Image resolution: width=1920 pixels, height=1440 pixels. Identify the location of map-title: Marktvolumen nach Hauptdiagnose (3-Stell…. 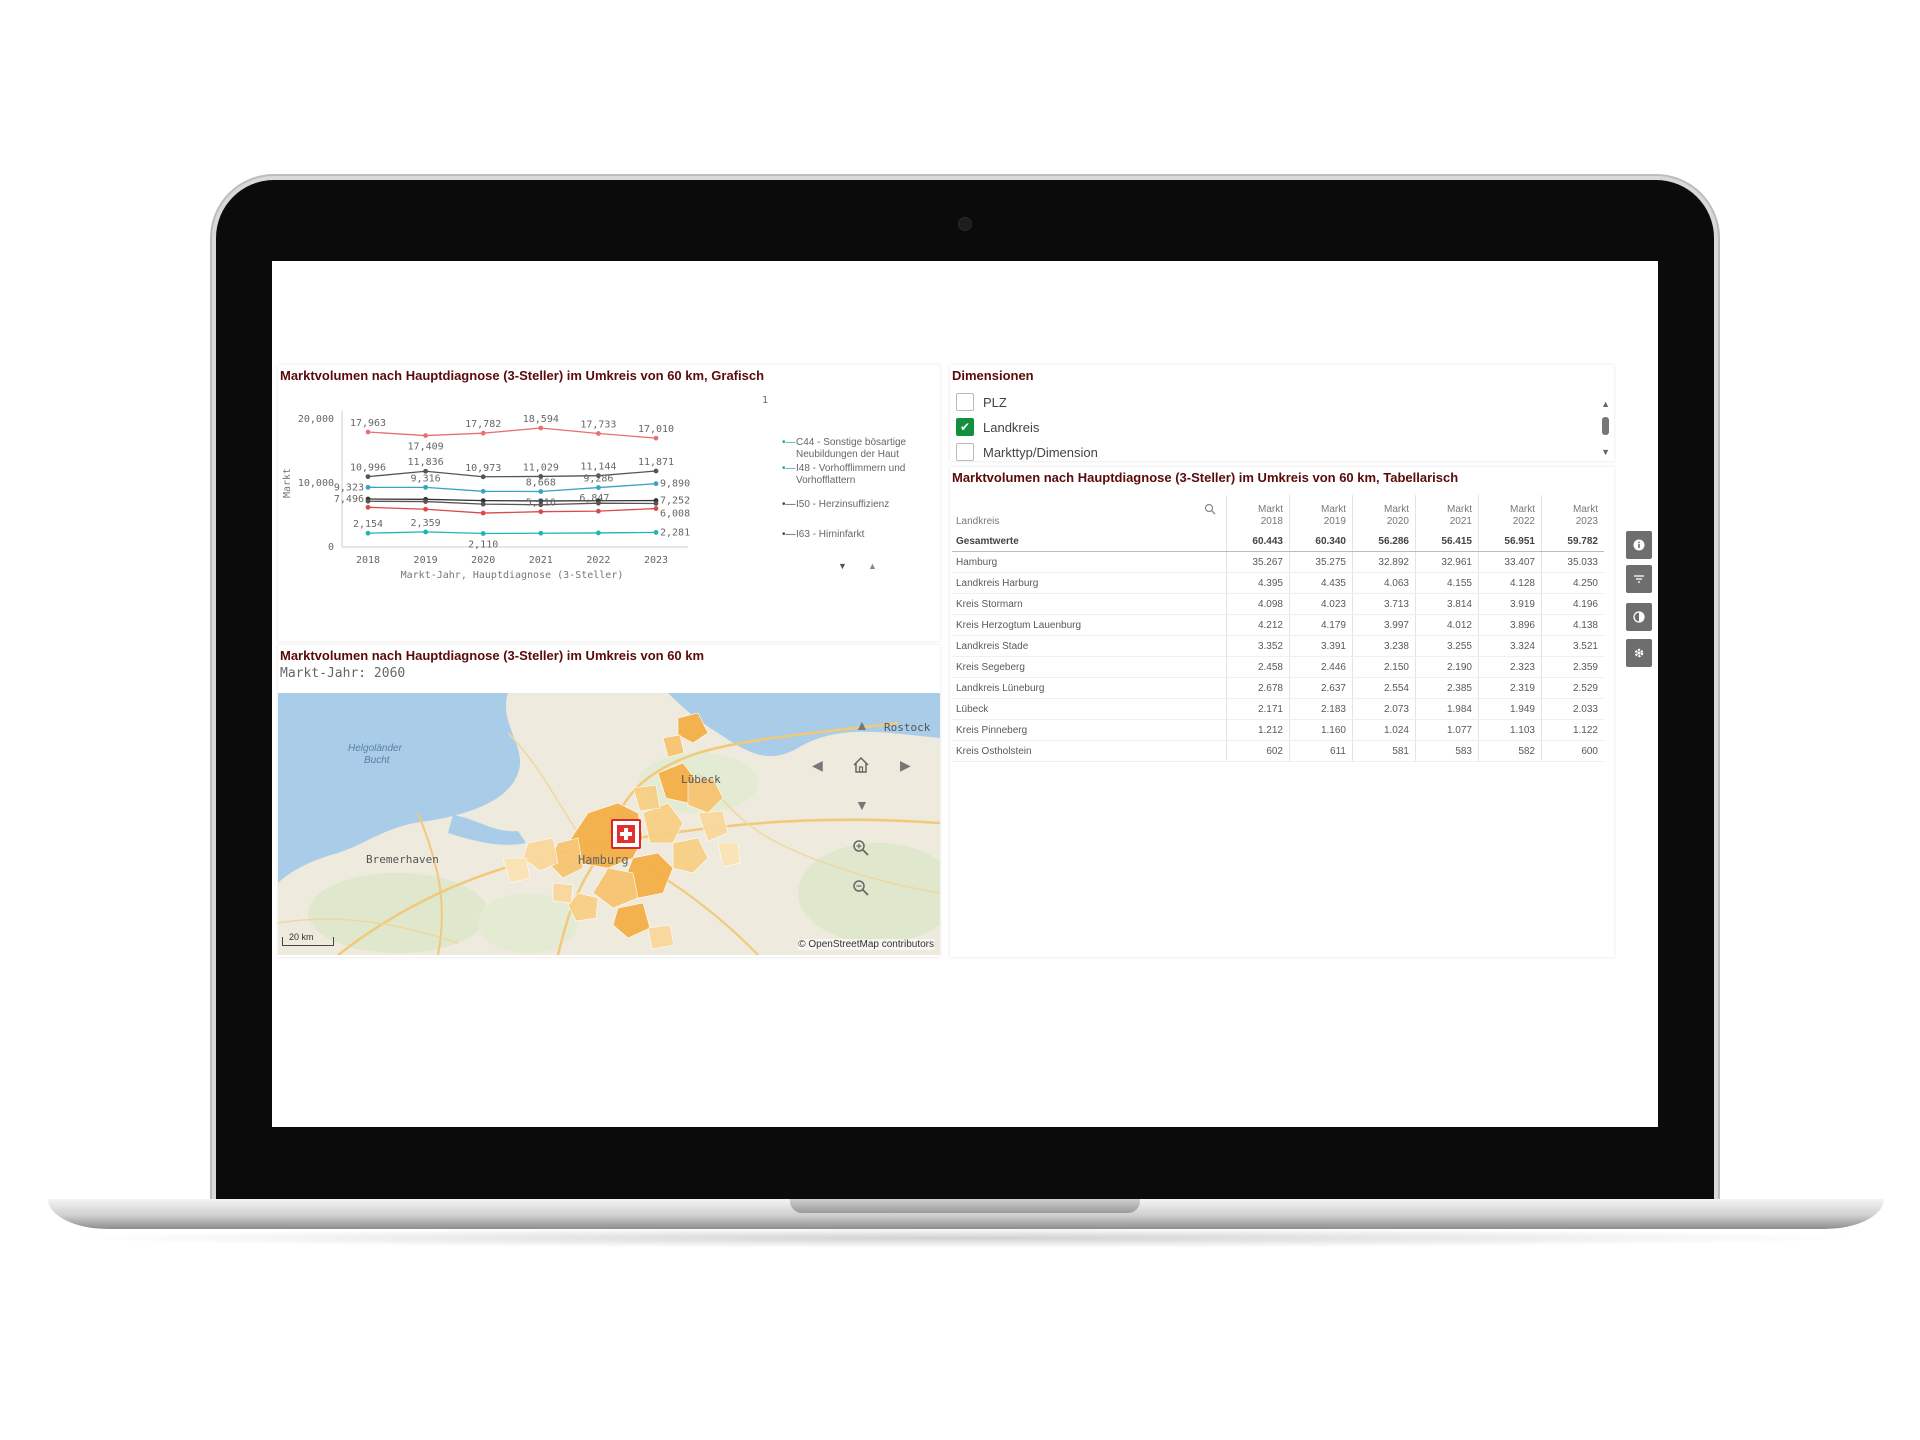
(492, 655).